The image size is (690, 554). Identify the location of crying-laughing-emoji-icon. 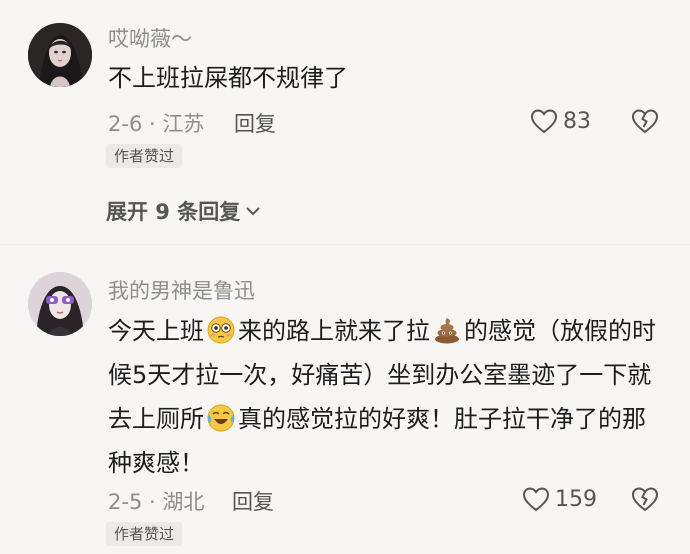
(221, 418).